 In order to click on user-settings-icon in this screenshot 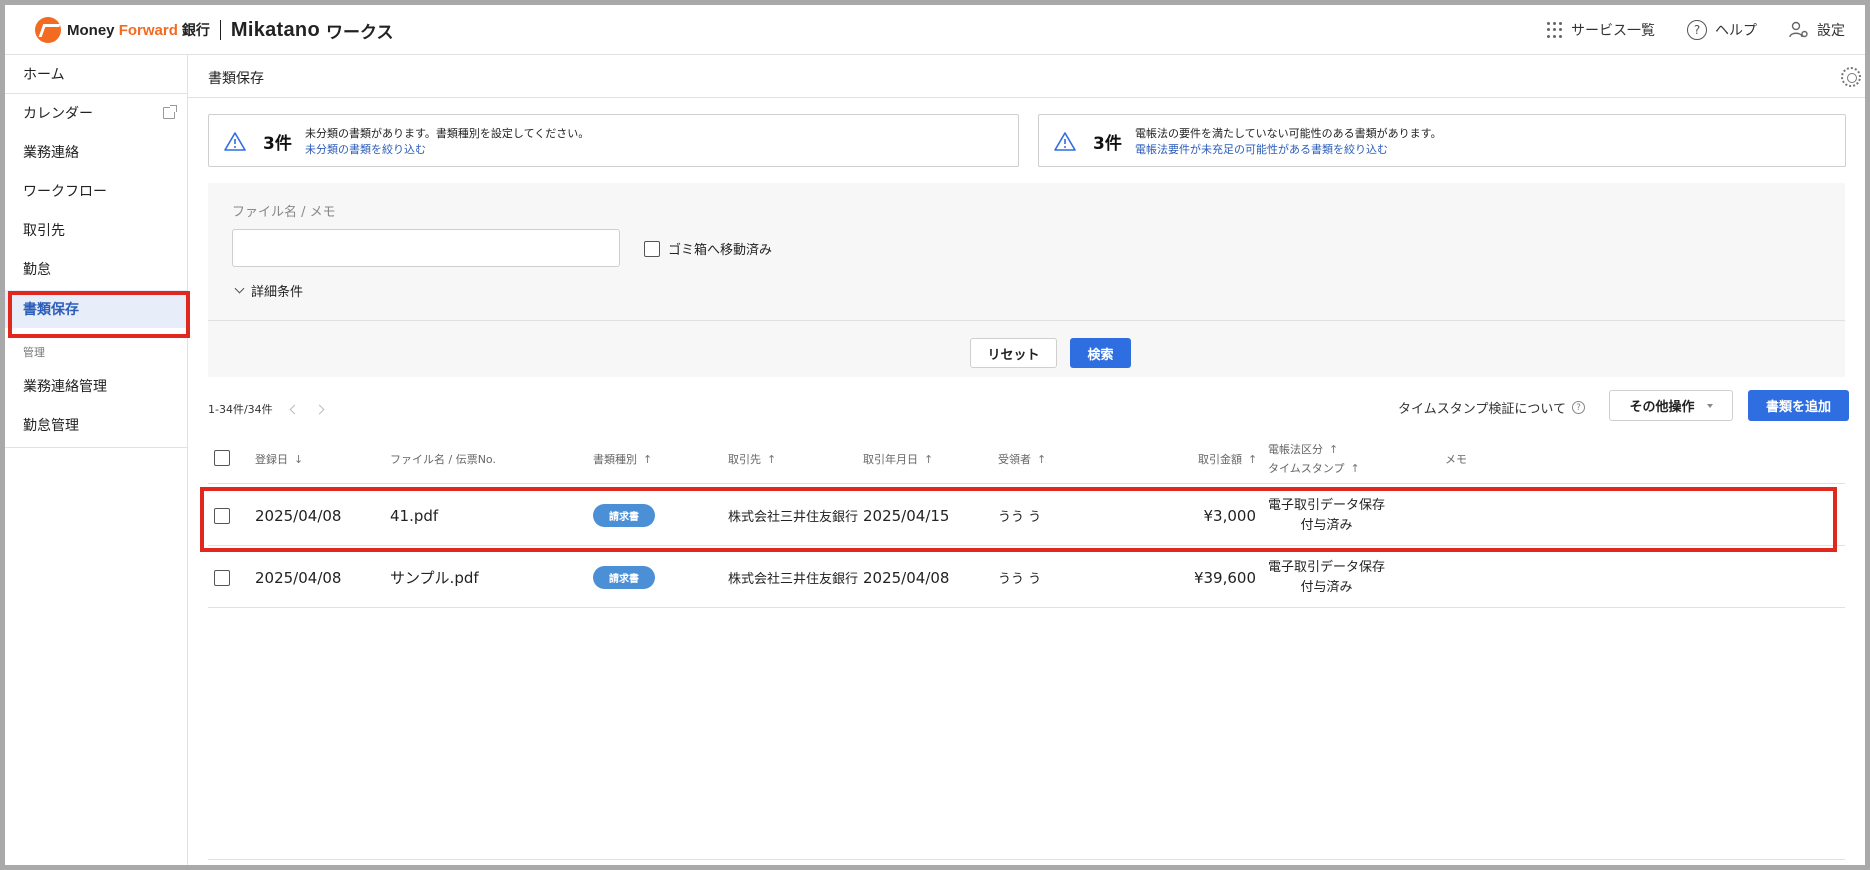, I will do `click(1798, 29)`.